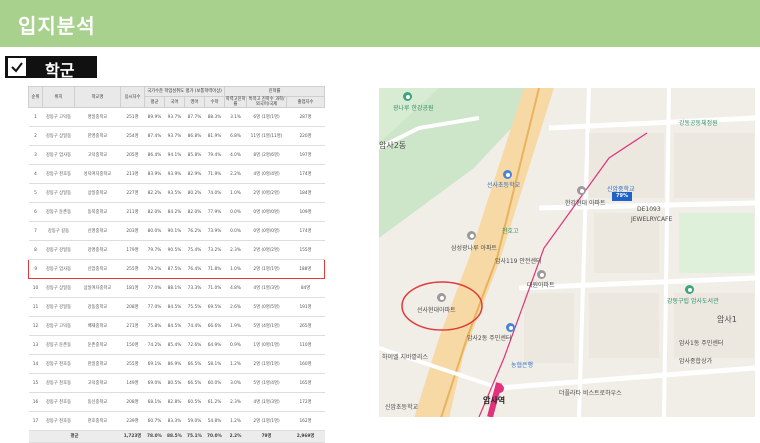 This screenshot has height=443, width=760. I want to click on park-pin, so click(407, 96).